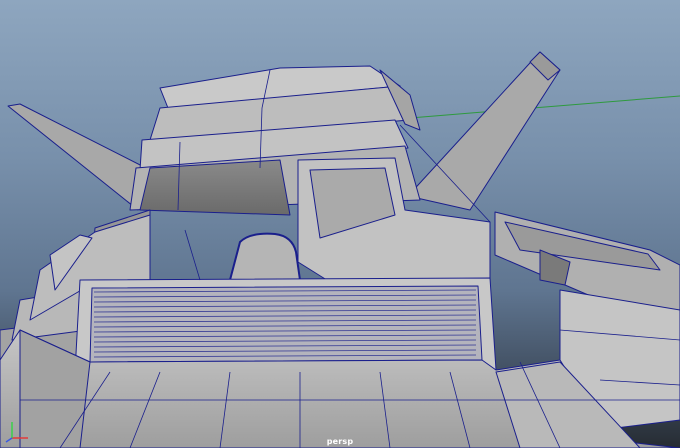 This screenshot has width=680, height=448. Describe the element at coordinates (484, 131) in the screenshot. I see `right-spike` at that location.